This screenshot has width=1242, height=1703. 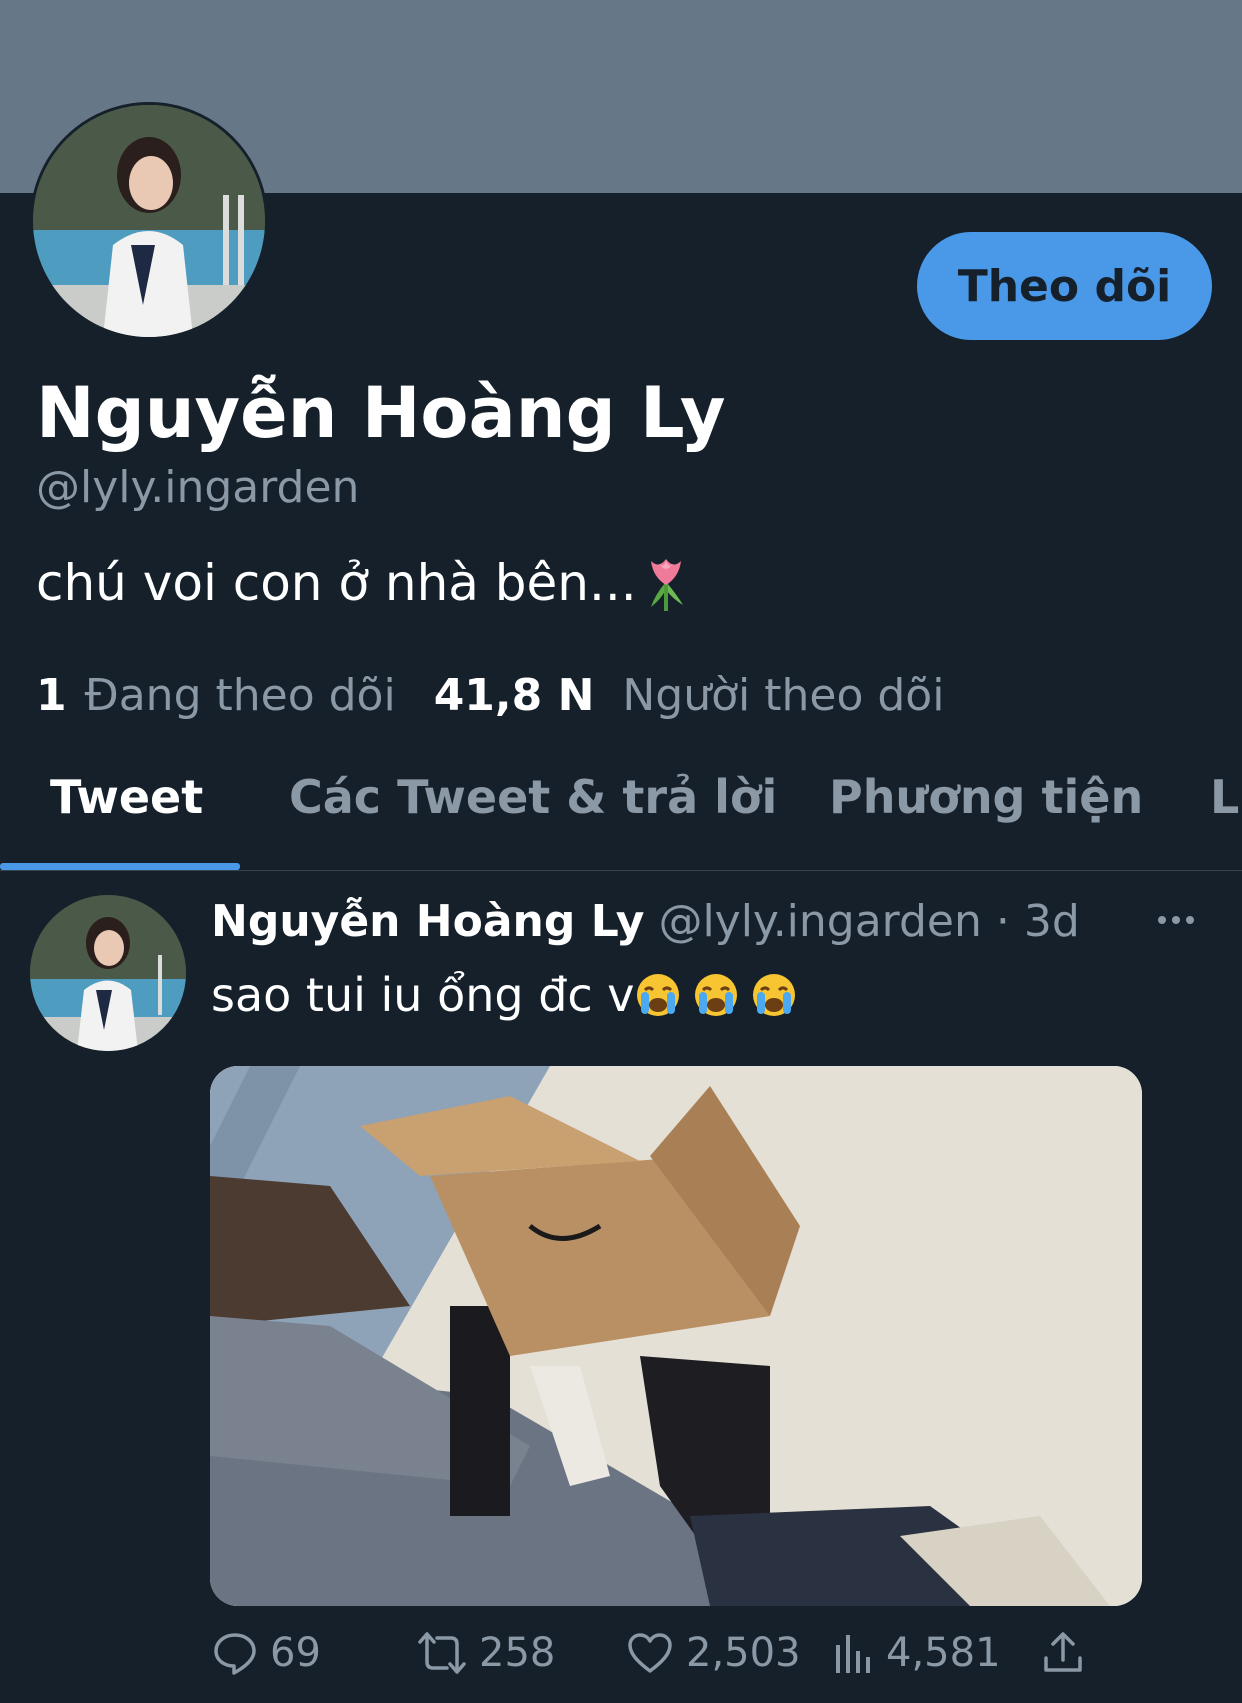 I want to click on reply-count: 69, so click(x=295, y=1653).